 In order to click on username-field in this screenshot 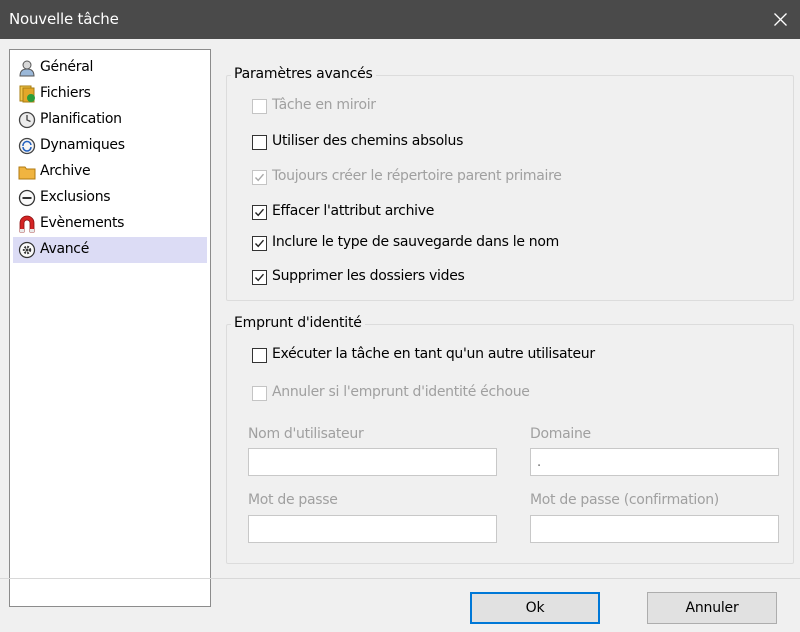, I will do `click(372, 462)`.